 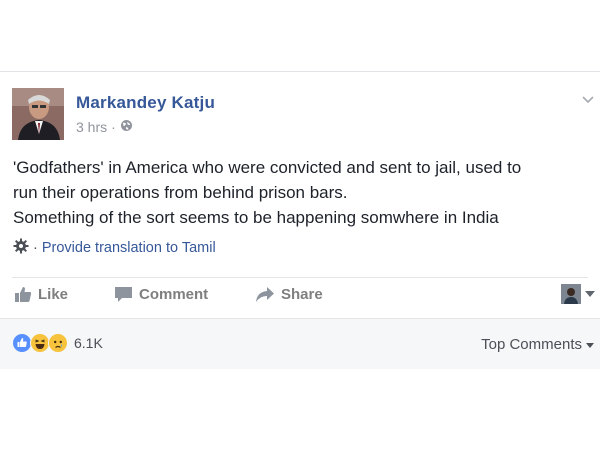 I want to click on reactions-summary: 6.1K, so click(x=57, y=343).